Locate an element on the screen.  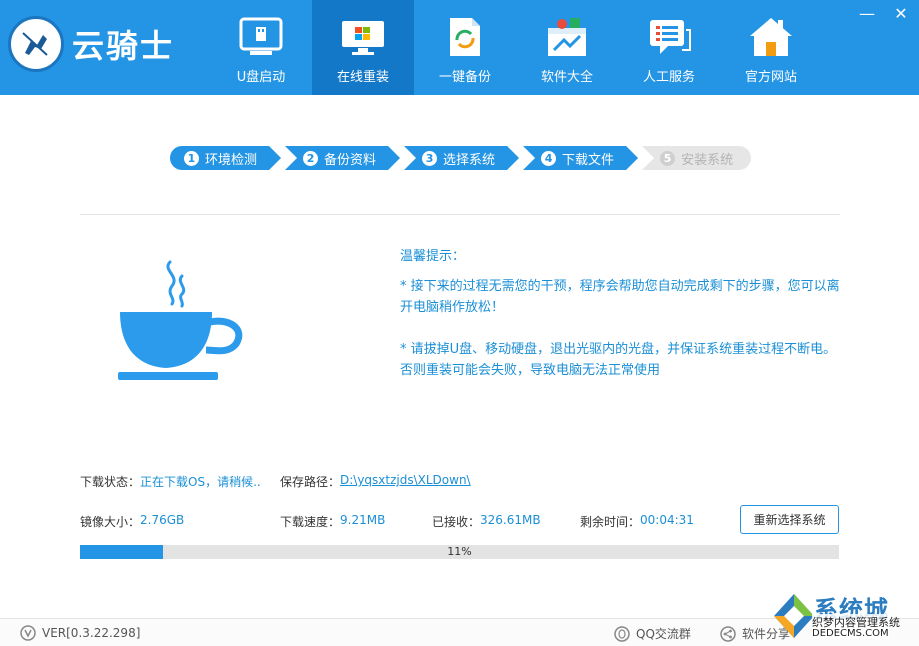
windows-monitor-icon is located at coordinates (363, 37).